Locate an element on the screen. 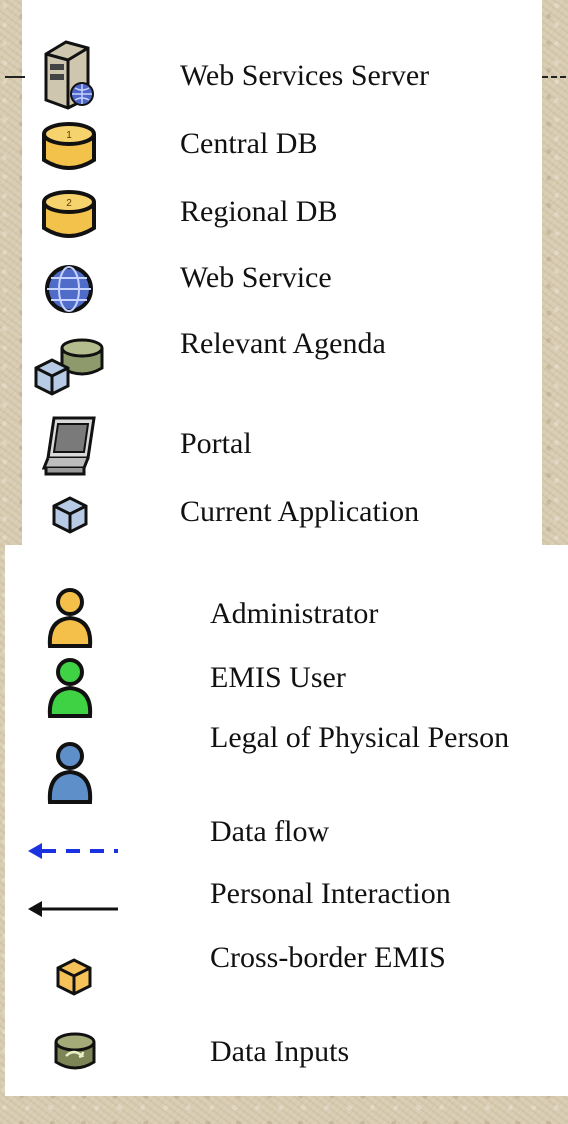 Image resolution: width=568 pixels, height=1124 pixels. cube-blue-icon is located at coordinates (70, 515).